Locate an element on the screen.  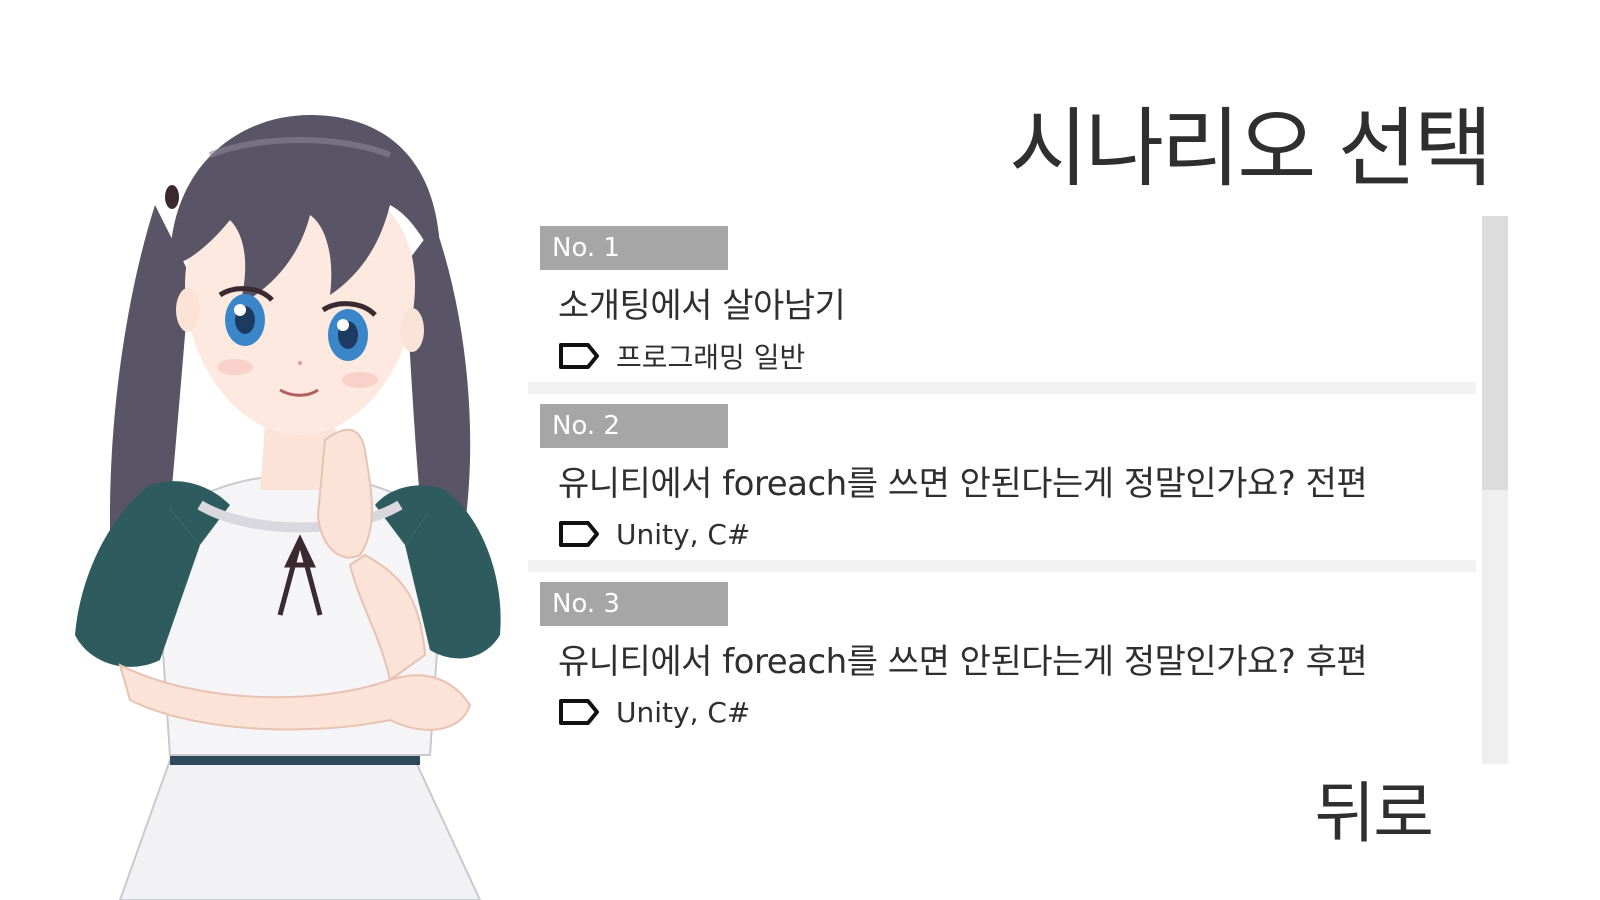
scenario-title: 소개팅에서 살아남기 is located at coordinates (702, 306).